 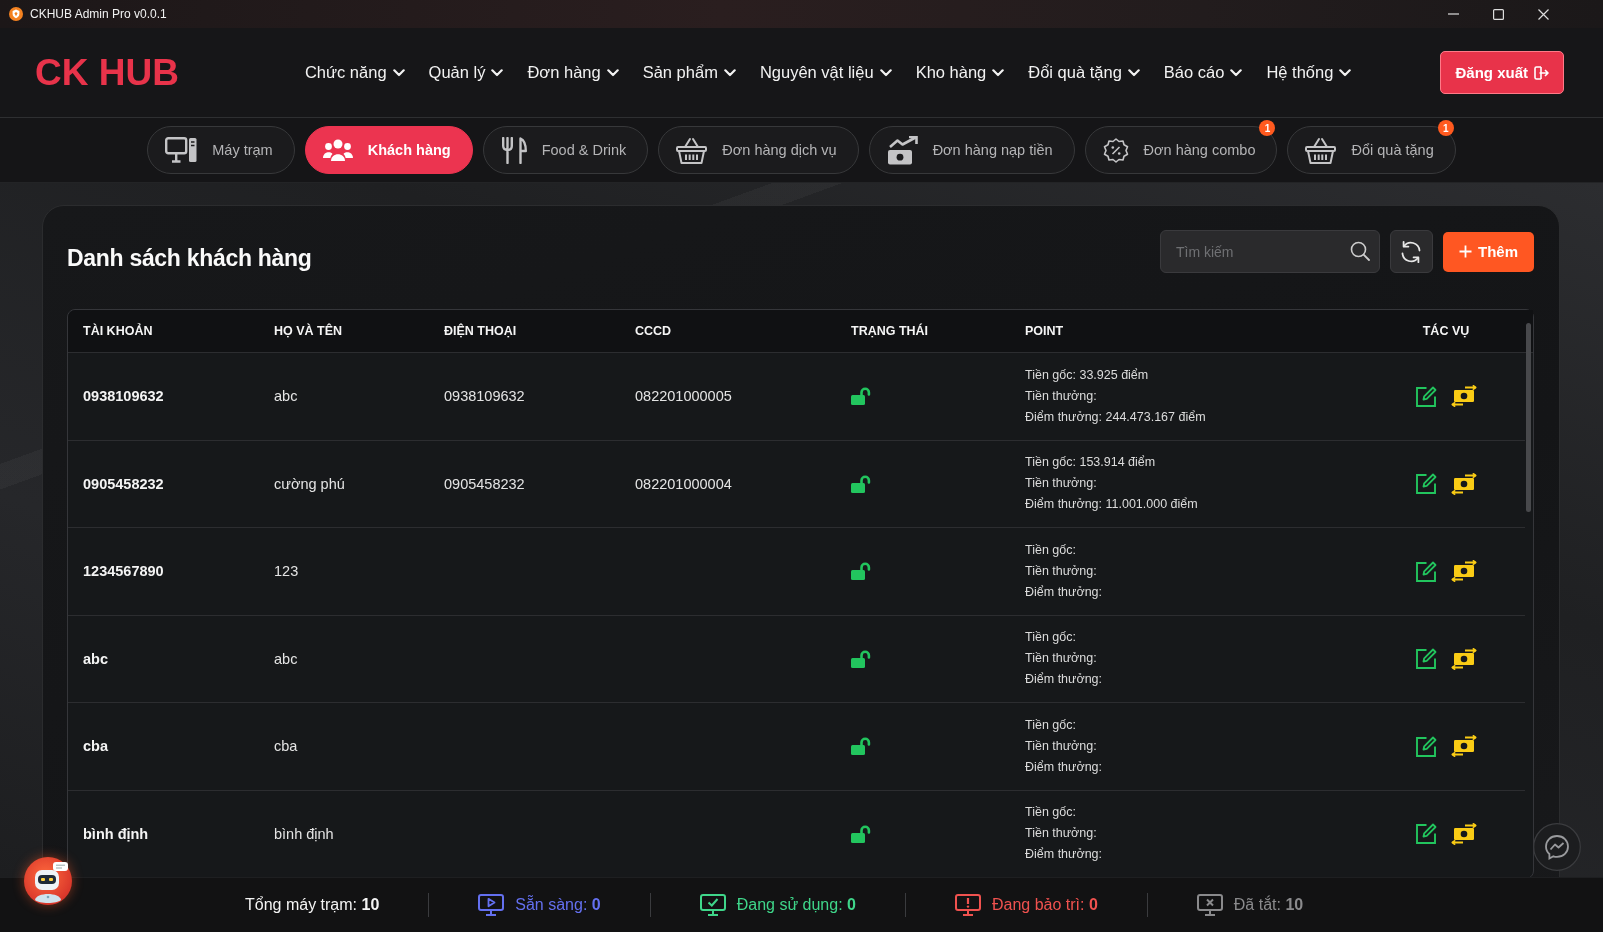 What do you see at coordinates (683, 483) in the screenshot?
I see `id-card-number: 082201000004` at bounding box center [683, 483].